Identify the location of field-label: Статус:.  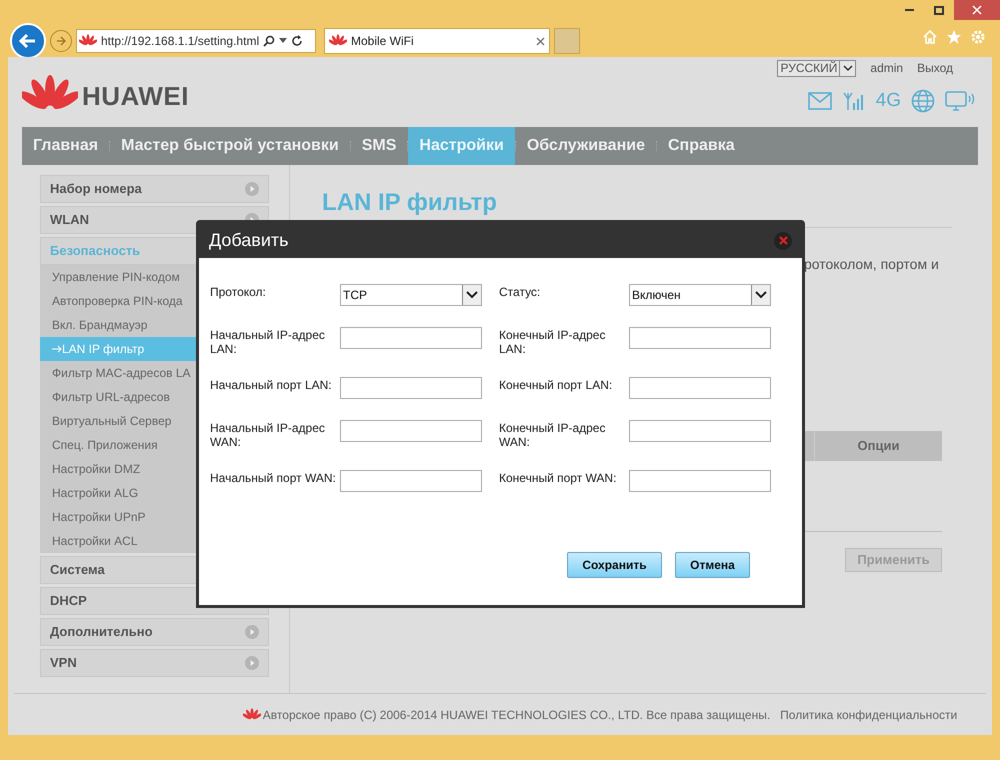
(520, 291).